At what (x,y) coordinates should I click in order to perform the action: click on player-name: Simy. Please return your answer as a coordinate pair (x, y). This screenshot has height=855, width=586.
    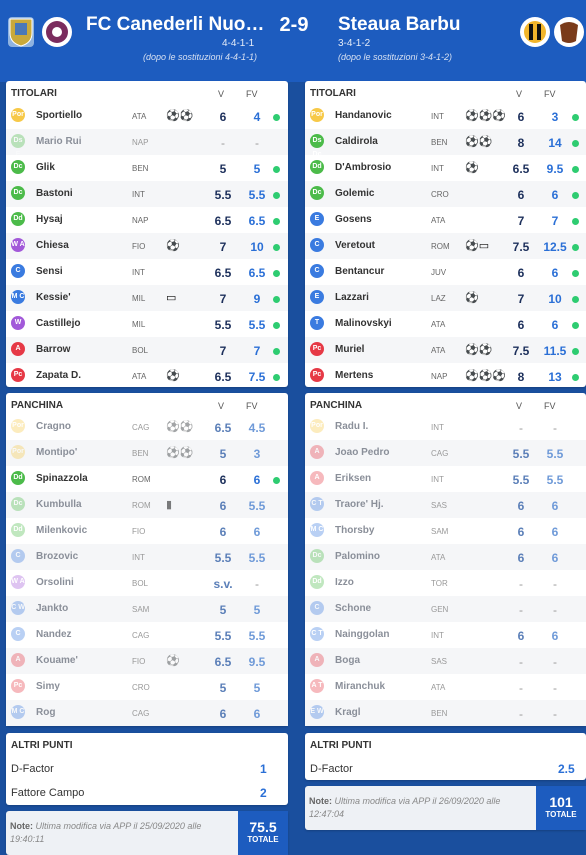
    Looking at the image, I should click on (48, 686).